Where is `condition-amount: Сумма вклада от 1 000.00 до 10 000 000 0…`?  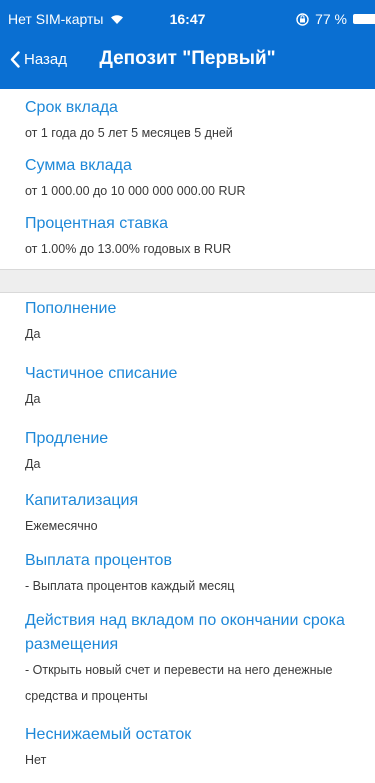
condition-amount: Сумма вклада от 1 000.00 до 10 000 000 0… is located at coordinates (187, 183).